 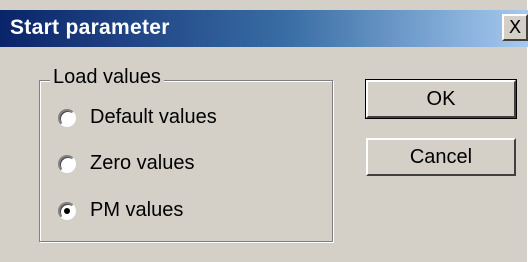 I want to click on ok-button: OK, so click(x=441, y=99).